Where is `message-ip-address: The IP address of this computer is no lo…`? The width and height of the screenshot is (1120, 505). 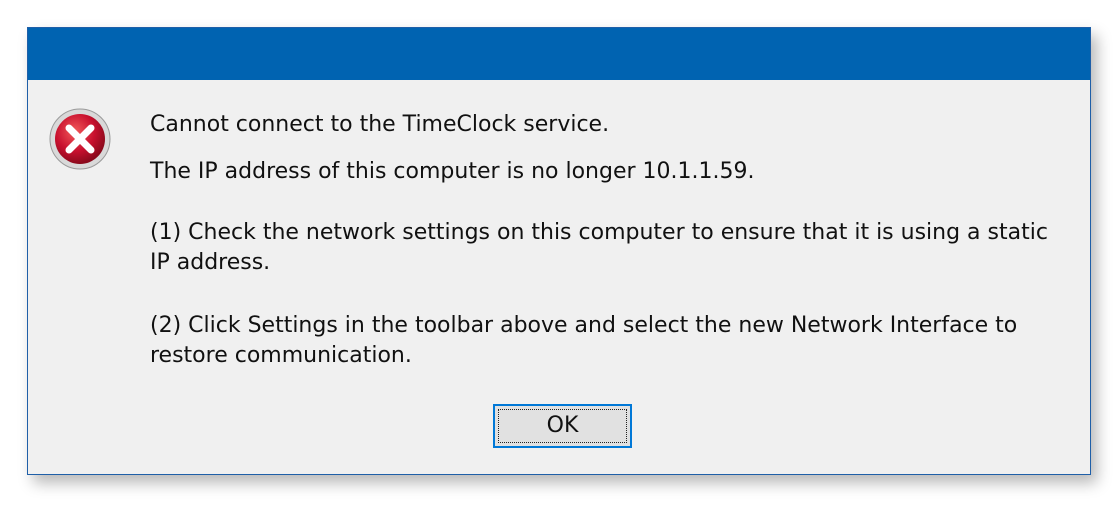
message-ip-address: The IP address of this computer is no lo… is located at coordinates (452, 171).